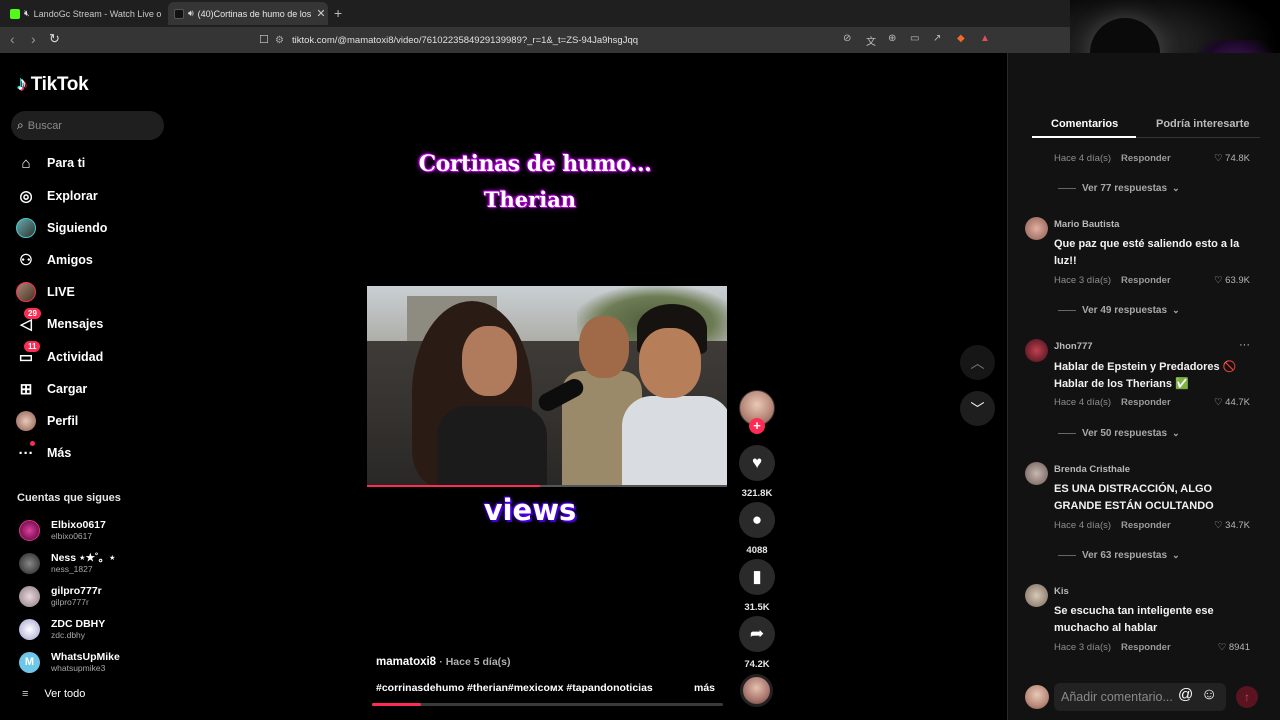 This screenshot has height=720, width=1280. I want to click on see-all-link: ≡ Ver todo, so click(53, 694).